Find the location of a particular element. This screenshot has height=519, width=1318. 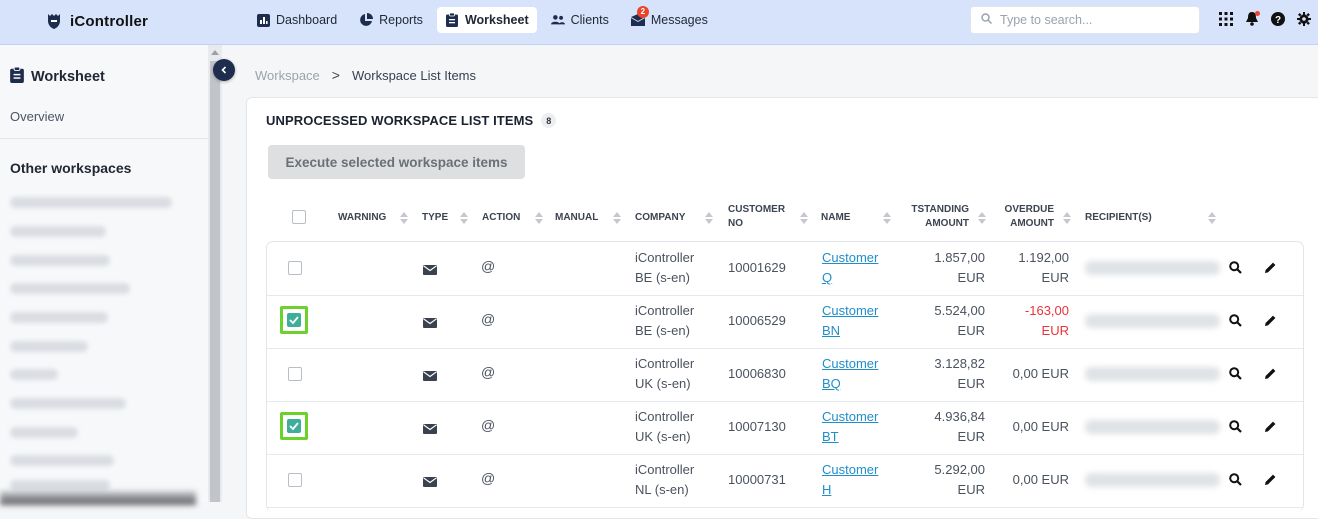

col-header-line: CUSTOMER is located at coordinates (757, 209).